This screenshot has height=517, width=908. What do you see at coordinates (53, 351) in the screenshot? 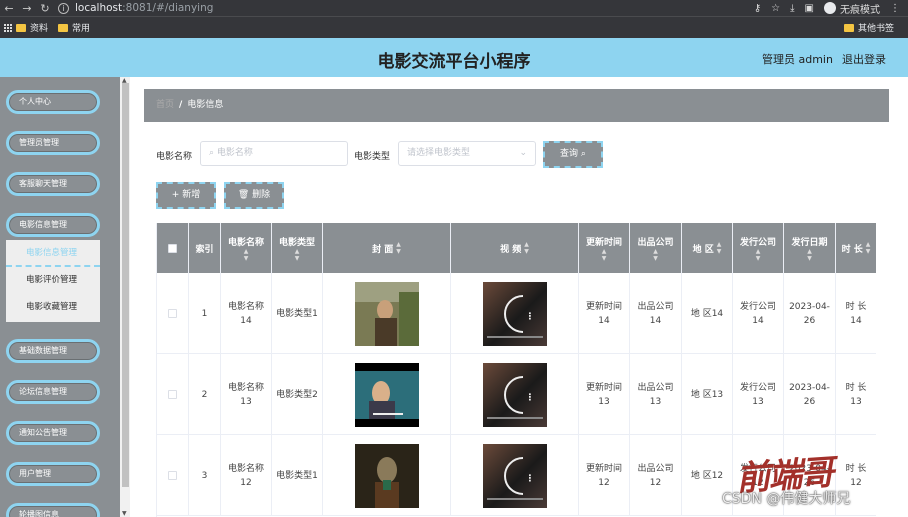
I see `sidebar-item-basic-data: 基础数据管理` at bounding box center [53, 351].